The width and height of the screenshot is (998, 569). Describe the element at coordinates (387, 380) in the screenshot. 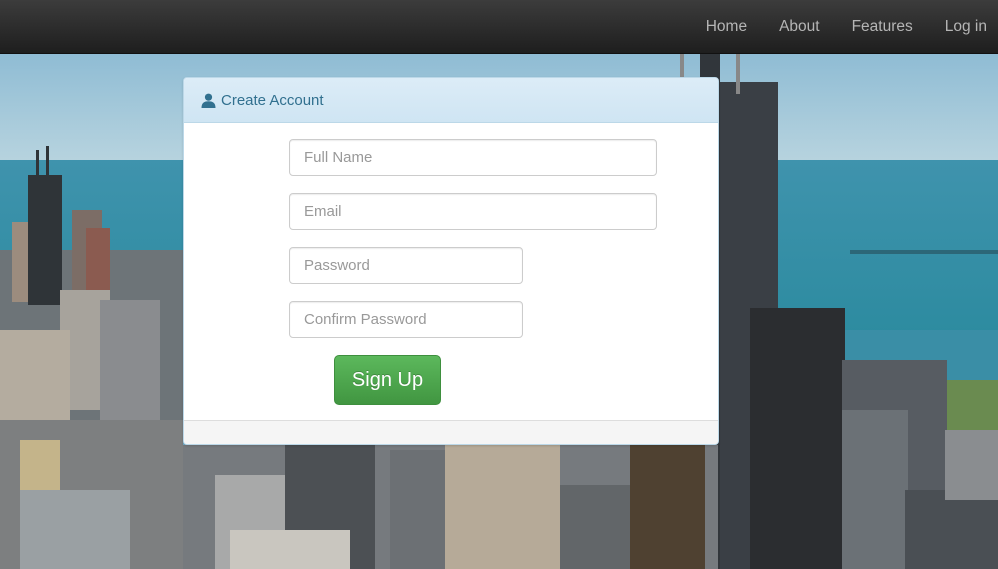

I see `sign-up-button: Sign Up` at that location.